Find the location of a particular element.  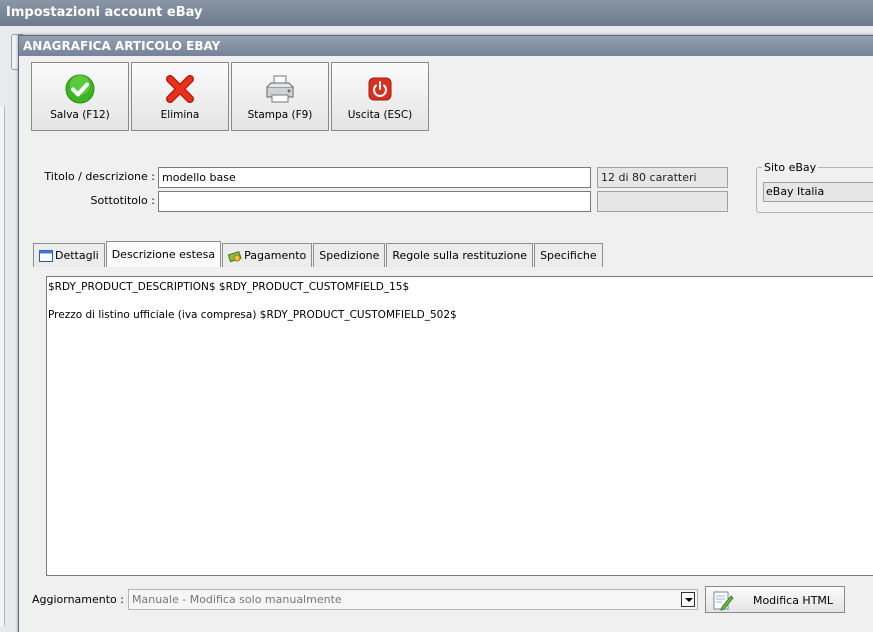

tab-label: Spedizione is located at coordinates (349, 255).